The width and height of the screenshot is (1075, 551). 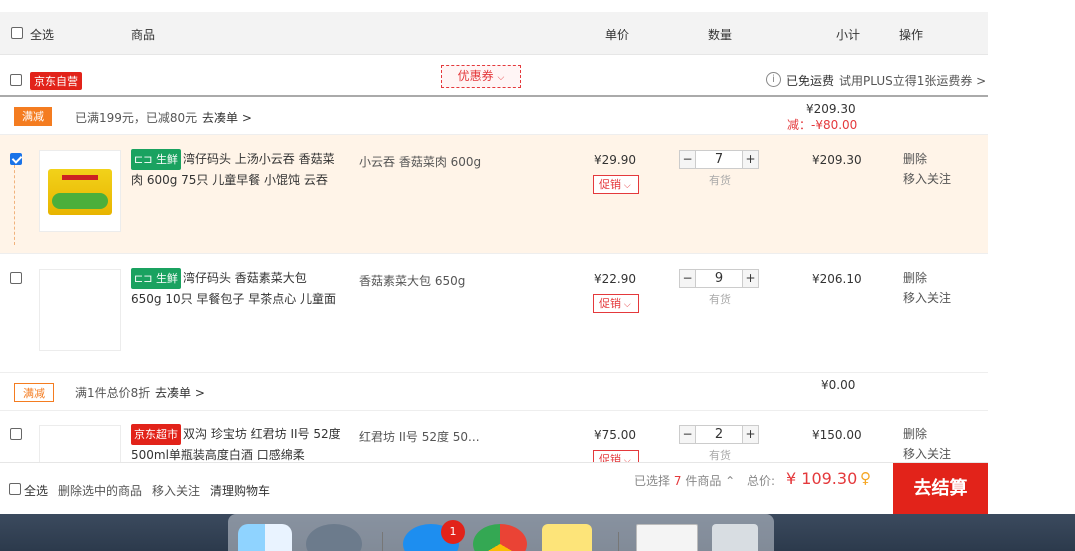 What do you see at coordinates (848, 35) in the screenshot?
I see `column-subtotal: 小计` at bounding box center [848, 35].